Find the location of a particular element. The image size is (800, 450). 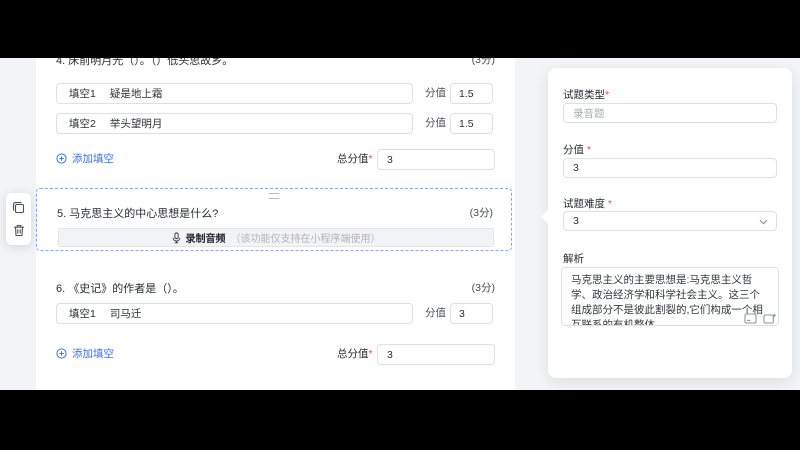

record-audio-note: （该功能仅支持在小程序端使用） is located at coordinates (305, 239).